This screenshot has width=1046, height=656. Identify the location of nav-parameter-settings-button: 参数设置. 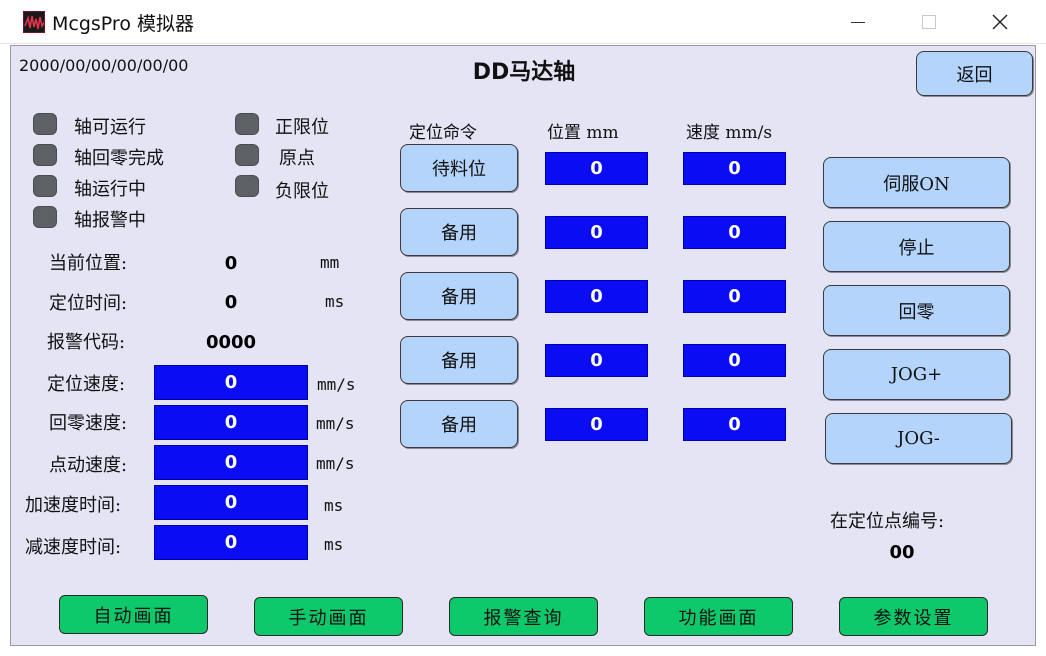
(913, 616).